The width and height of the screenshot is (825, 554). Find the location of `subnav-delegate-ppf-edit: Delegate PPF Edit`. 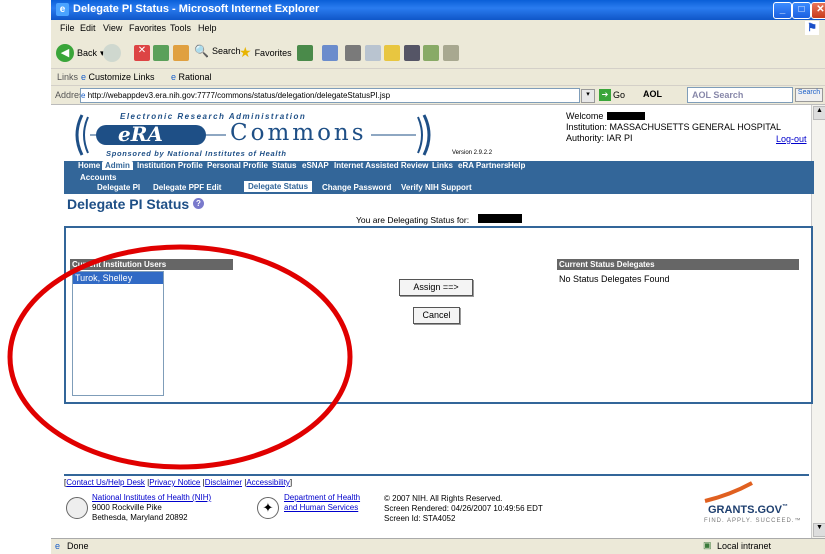

subnav-delegate-ppf-edit: Delegate PPF Edit is located at coordinates (187, 187).